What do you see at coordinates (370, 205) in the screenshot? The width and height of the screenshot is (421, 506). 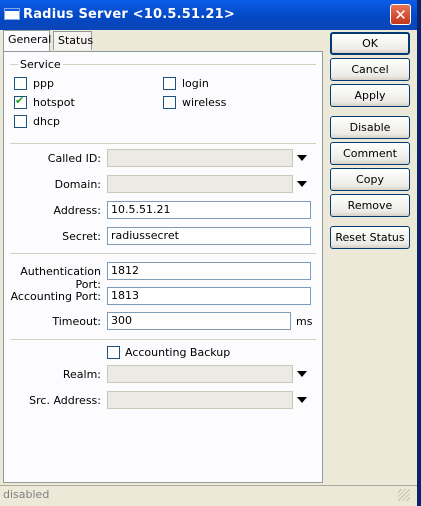 I see `remove-button: Remove` at bounding box center [370, 205].